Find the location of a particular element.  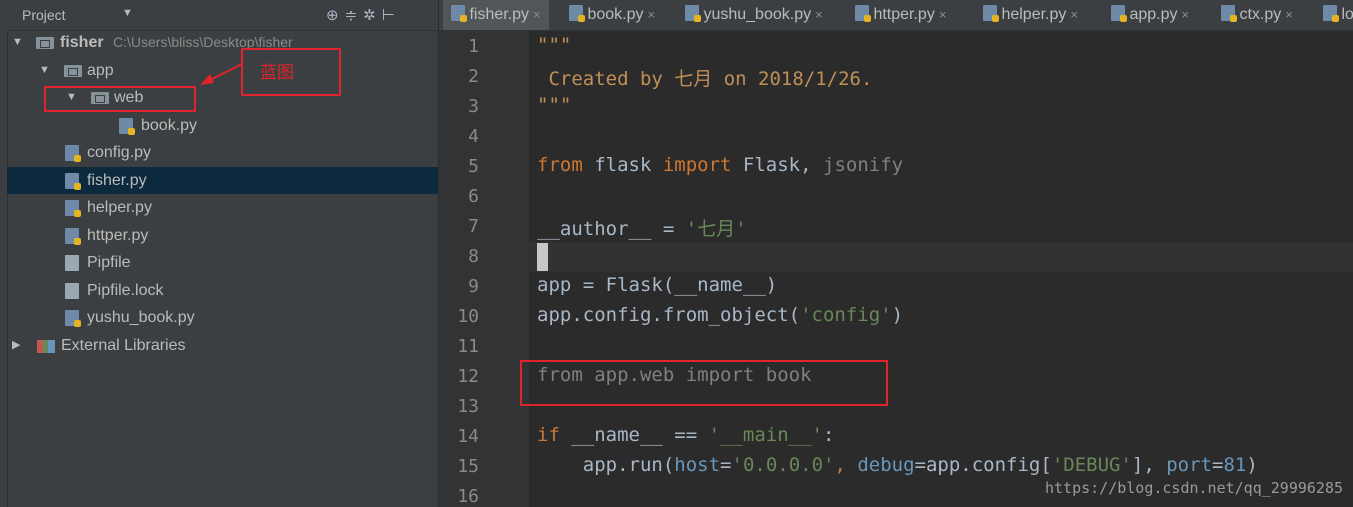

tree-item-external-libraries: ▶ External Libraries is located at coordinates (222, 345).